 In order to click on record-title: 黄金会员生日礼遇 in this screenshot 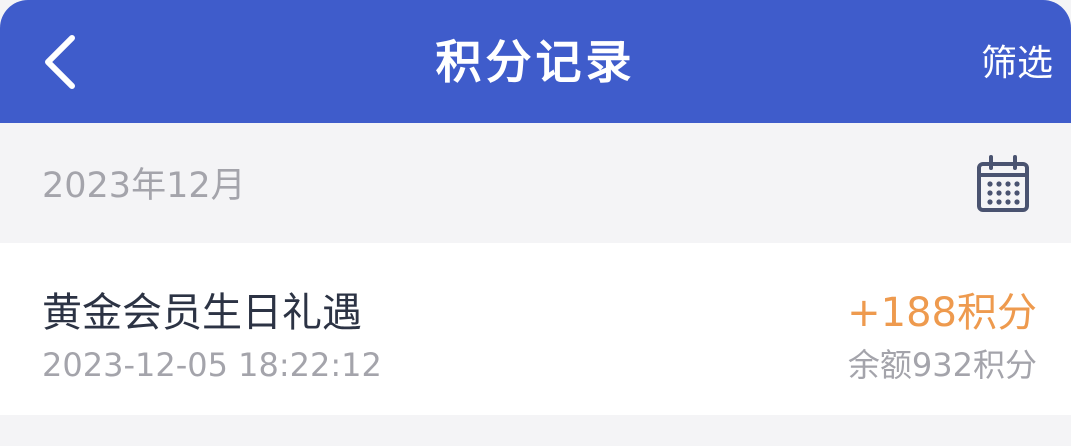, I will do `click(202, 313)`.